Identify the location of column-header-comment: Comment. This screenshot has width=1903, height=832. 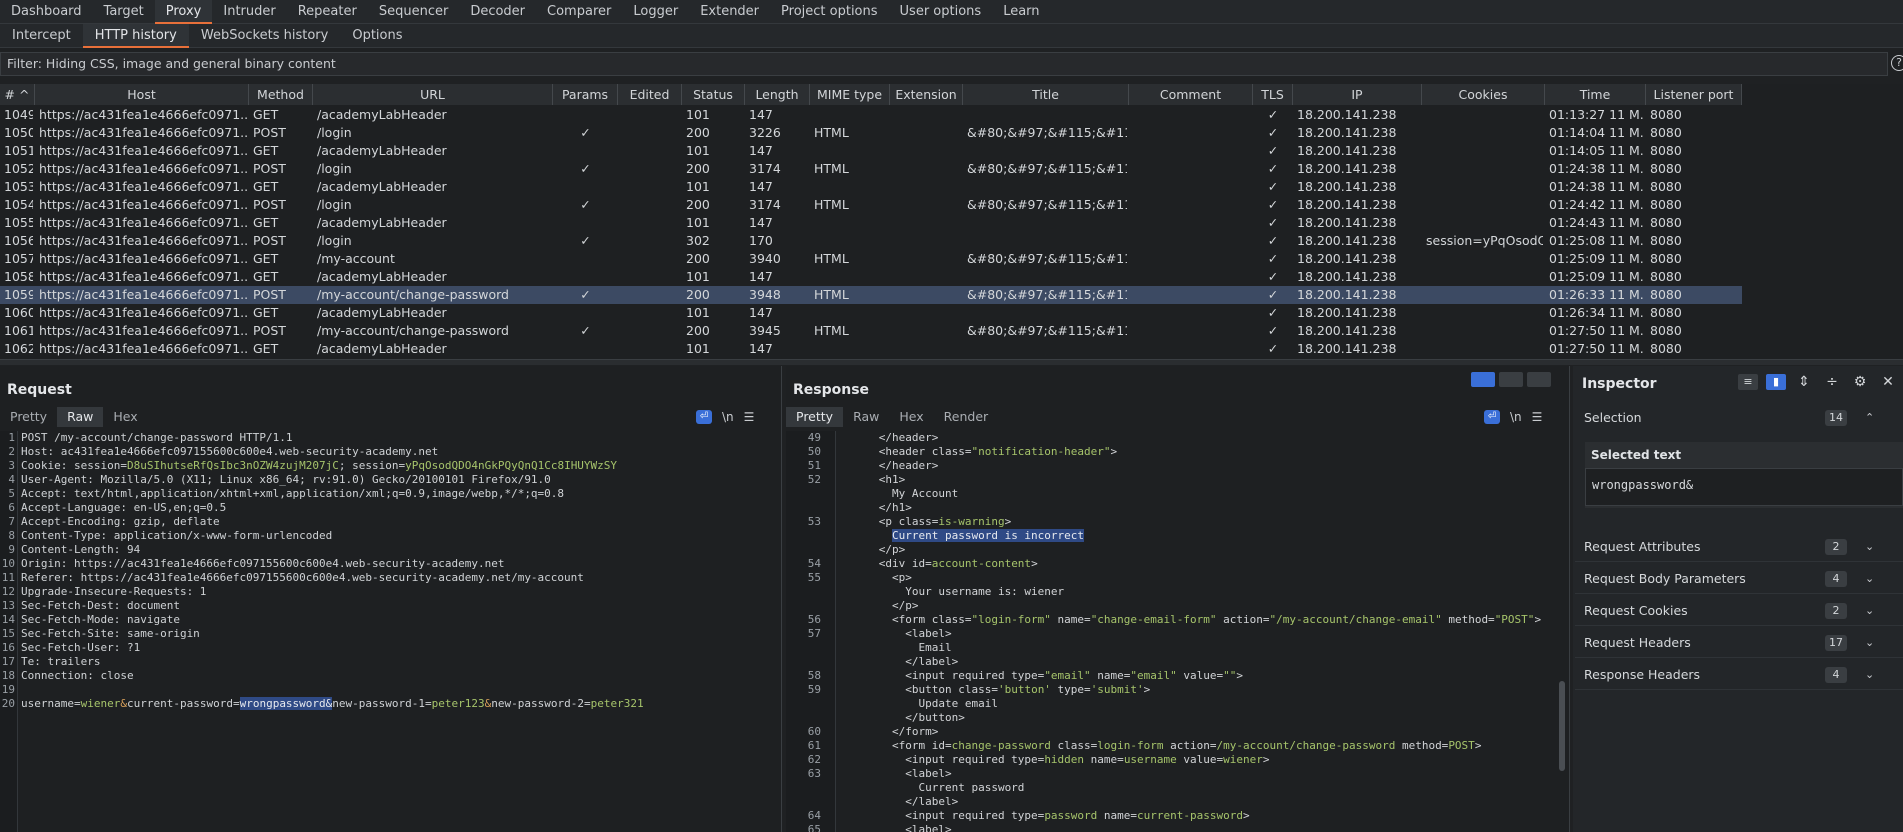
(1191, 94).